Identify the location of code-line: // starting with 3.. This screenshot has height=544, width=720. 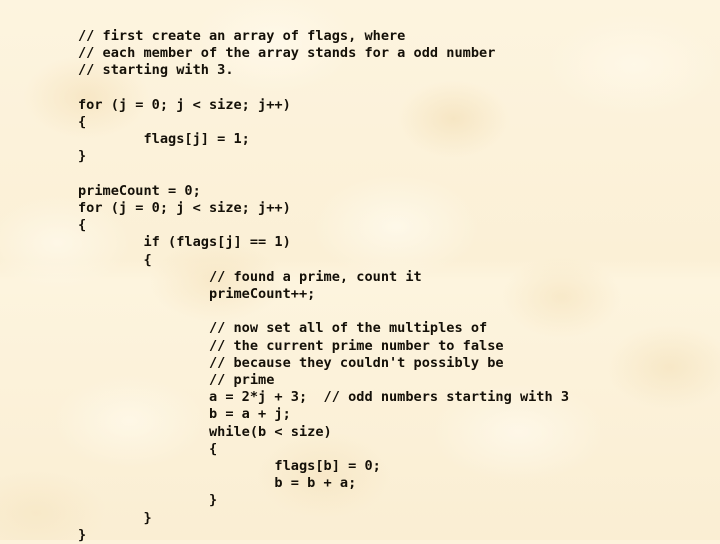
(156, 70).